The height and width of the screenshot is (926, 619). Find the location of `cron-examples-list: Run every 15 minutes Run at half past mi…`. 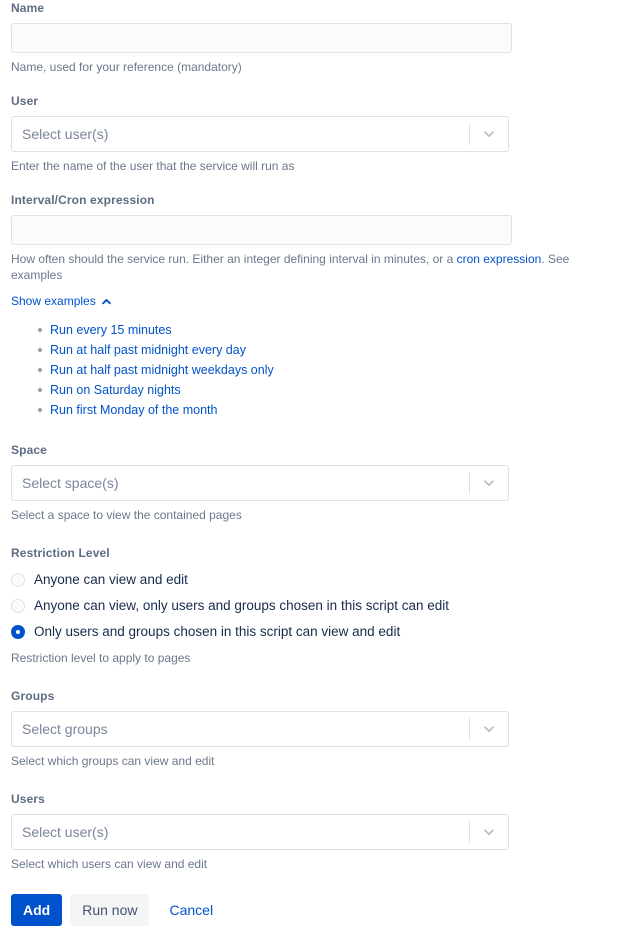

cron-examples-list: Run every 15 minutes Run at half past mi… is located at coordinates (315, 370).